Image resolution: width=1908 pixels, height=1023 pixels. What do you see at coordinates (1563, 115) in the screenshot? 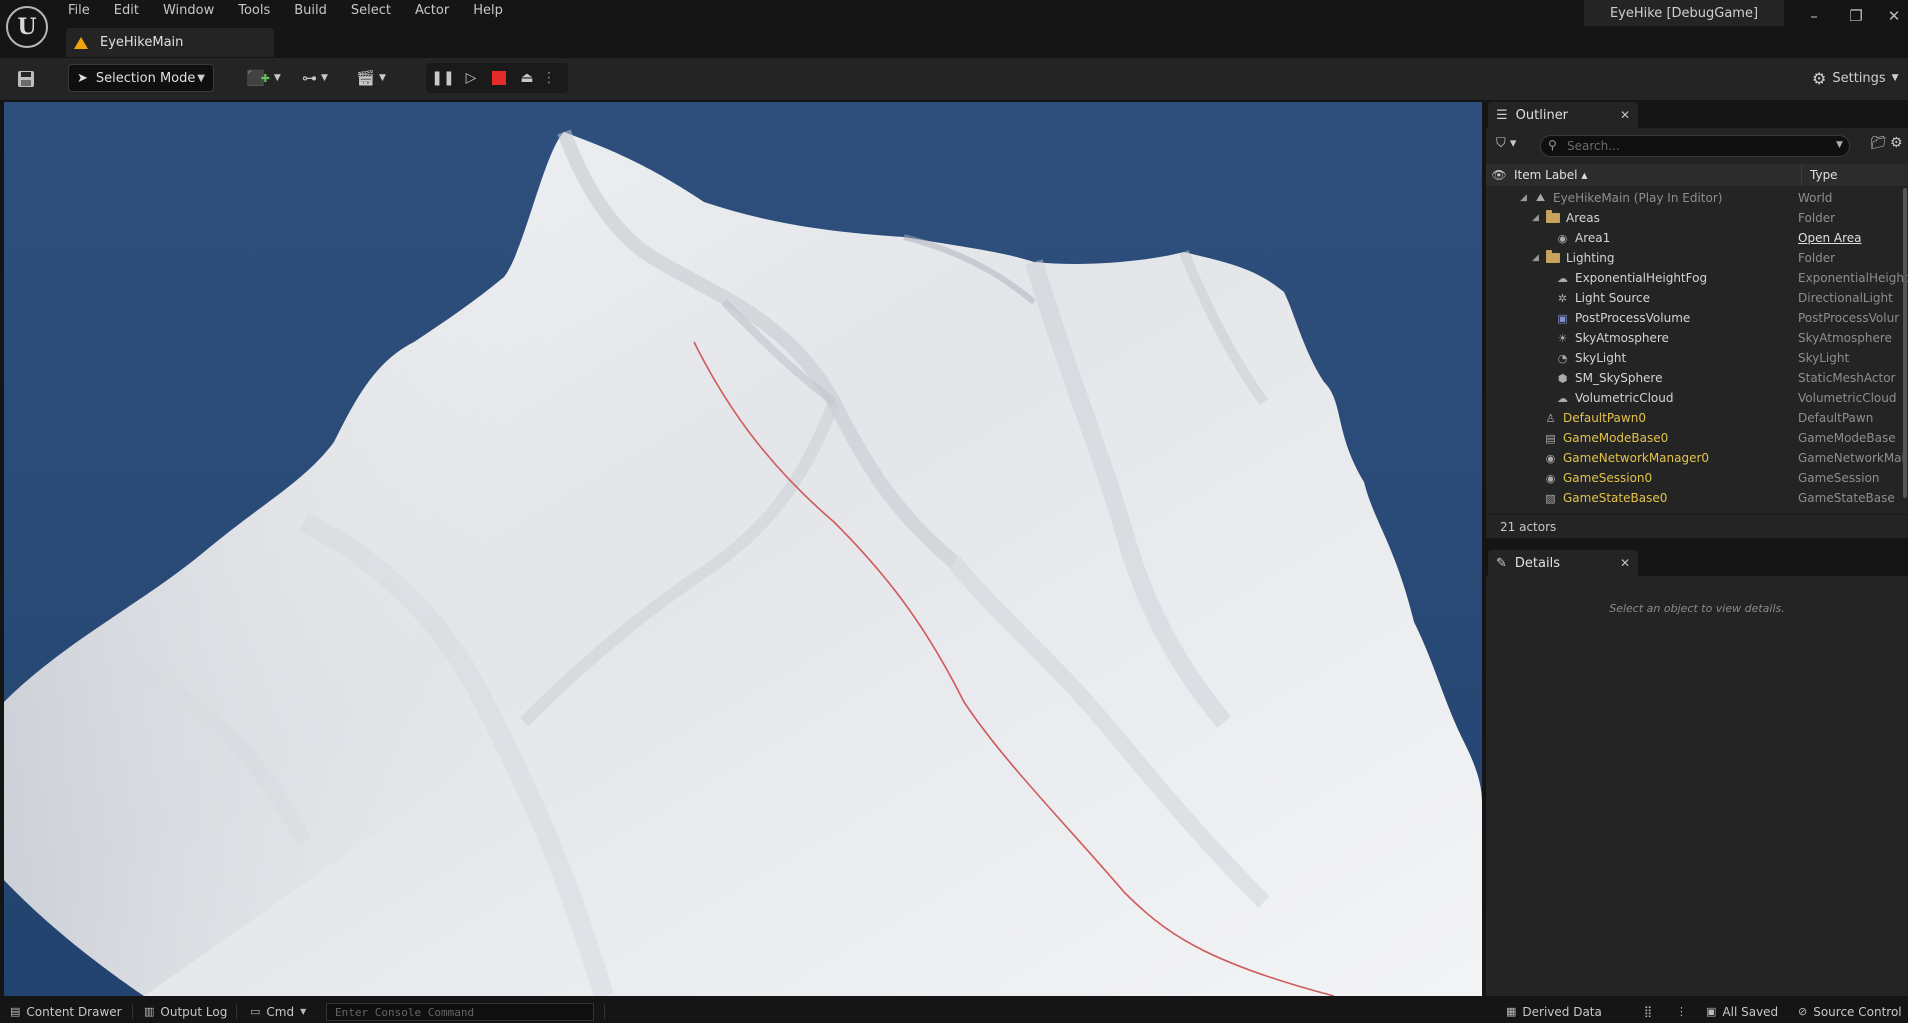
I see `tab-outliner: ☰ Outliner ✕` at bounding box center [1563, 115].